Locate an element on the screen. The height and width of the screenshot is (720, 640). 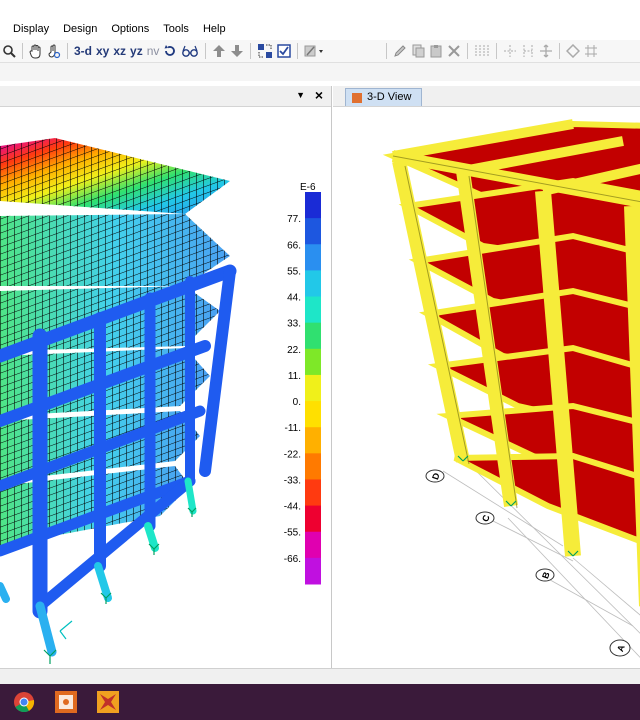
legend-tick-label: 11. is located at coordinates (294, 376).